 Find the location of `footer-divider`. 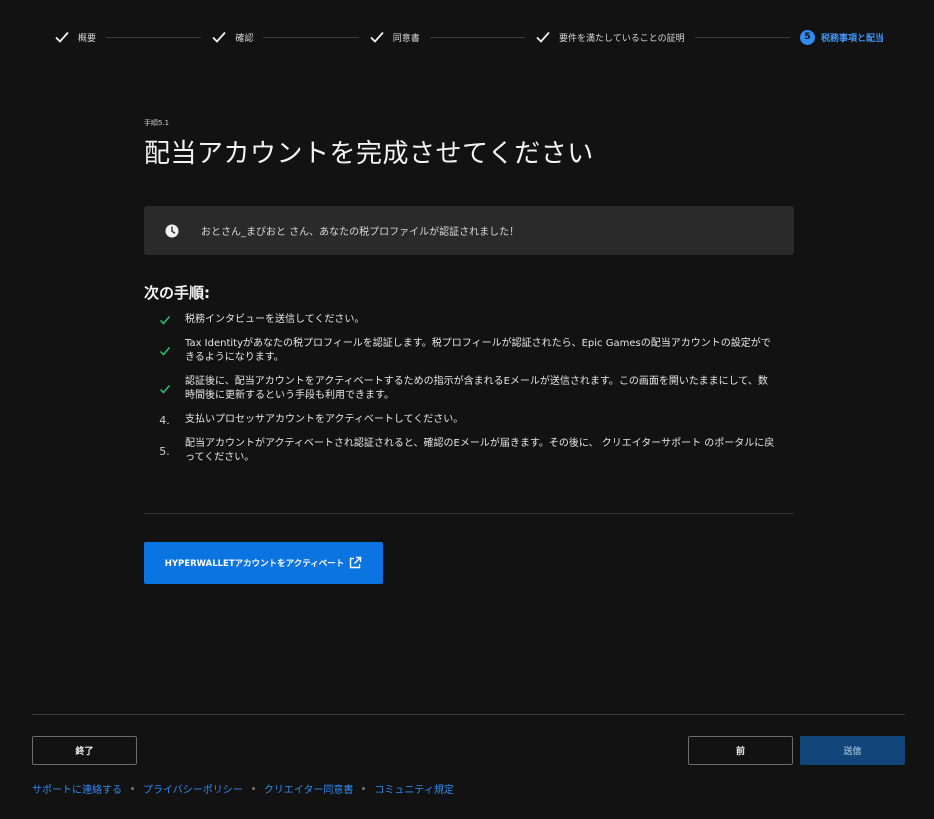

footer-divider is located at coordinates (468, 714).